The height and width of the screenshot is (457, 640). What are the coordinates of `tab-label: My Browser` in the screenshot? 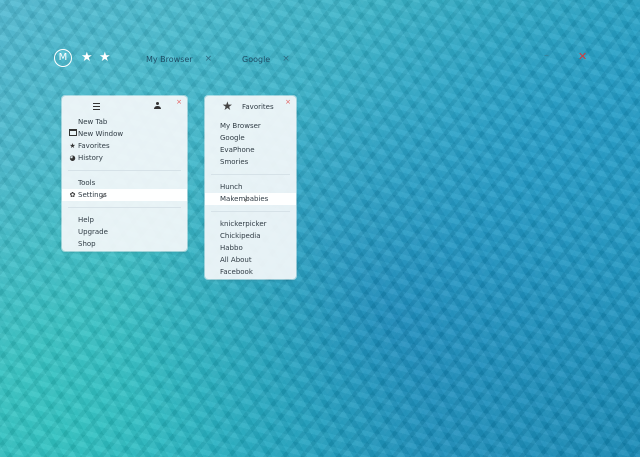 It's located at (169, 59).